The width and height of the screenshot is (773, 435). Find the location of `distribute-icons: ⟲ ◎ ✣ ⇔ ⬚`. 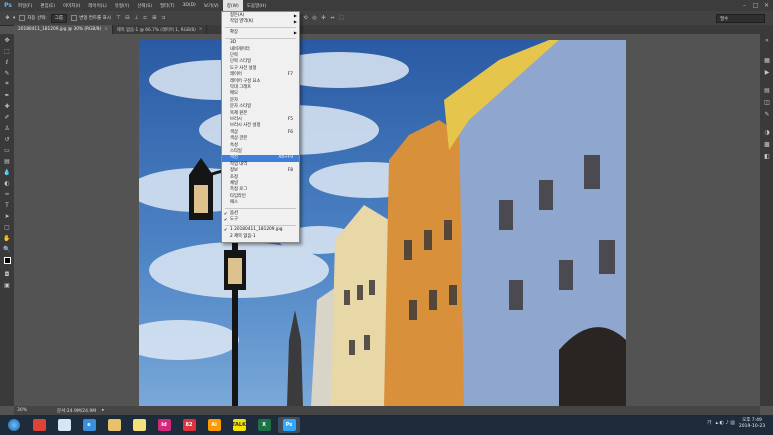

distribute-icons: ⟲ ◎ ✣ ⇔ ⬚ is located at coordinates (324, 18).